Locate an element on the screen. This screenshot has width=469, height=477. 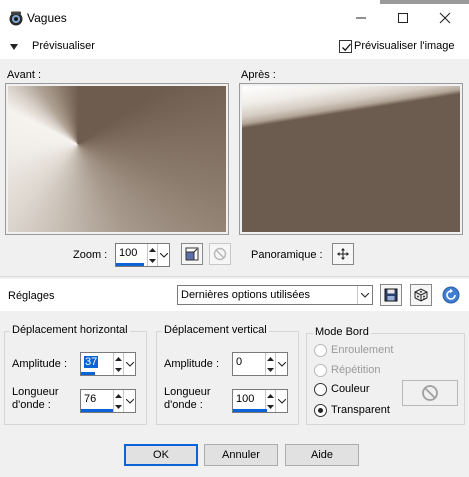
reset-icon is located at coordinates (451, 295).